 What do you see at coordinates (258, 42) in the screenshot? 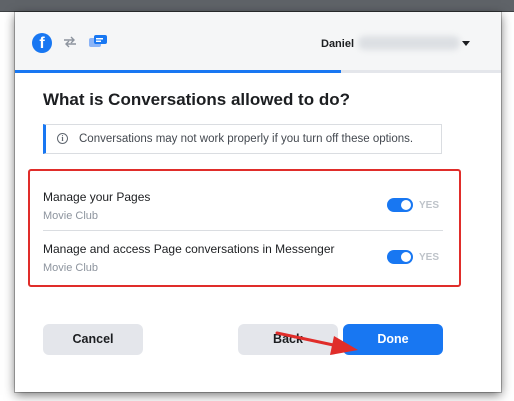
I see `dialog-header: f Daniel` at bounding box center [258, 42].